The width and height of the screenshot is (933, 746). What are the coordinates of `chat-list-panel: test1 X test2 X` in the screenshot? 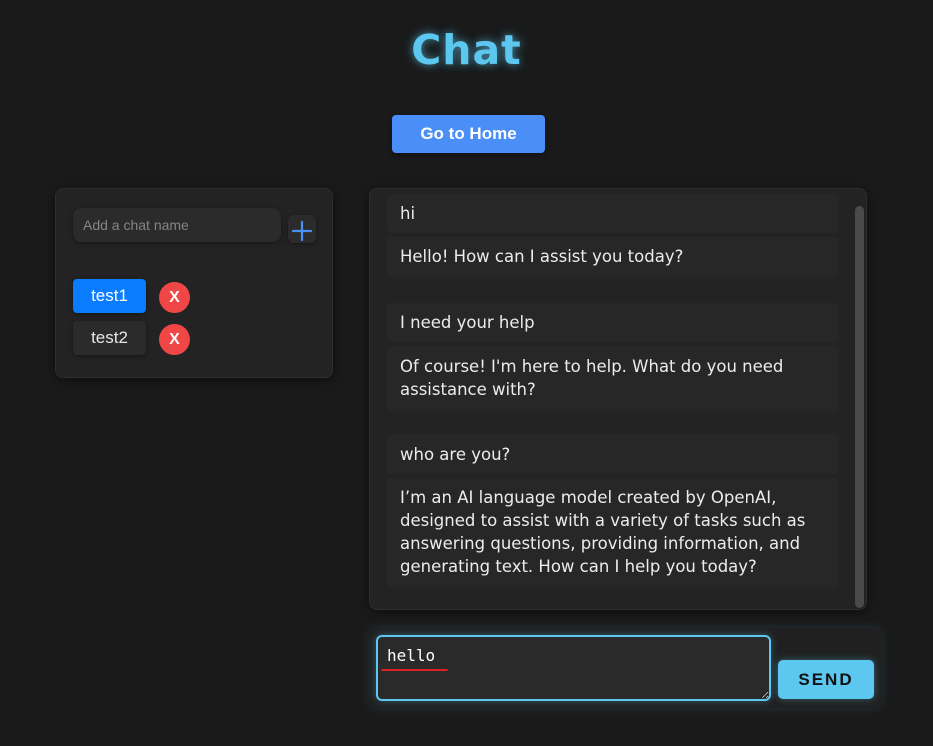 It's located at (194, 283).